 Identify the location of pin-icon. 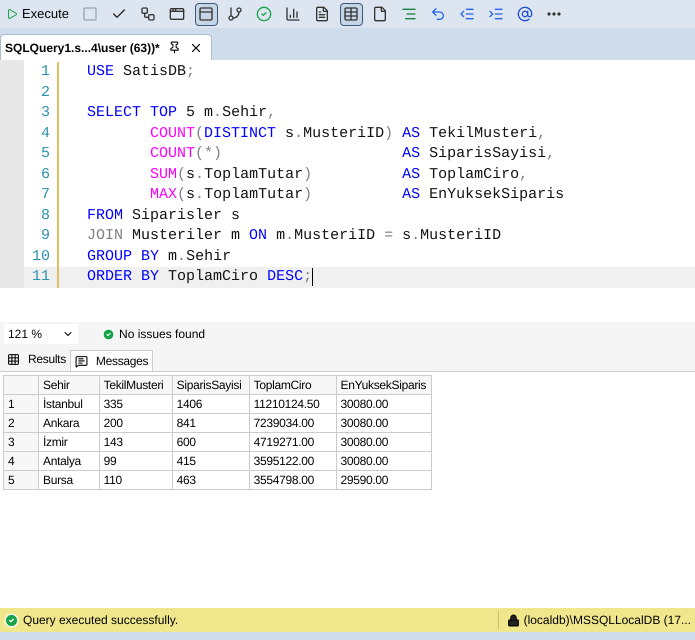
(174, 47).